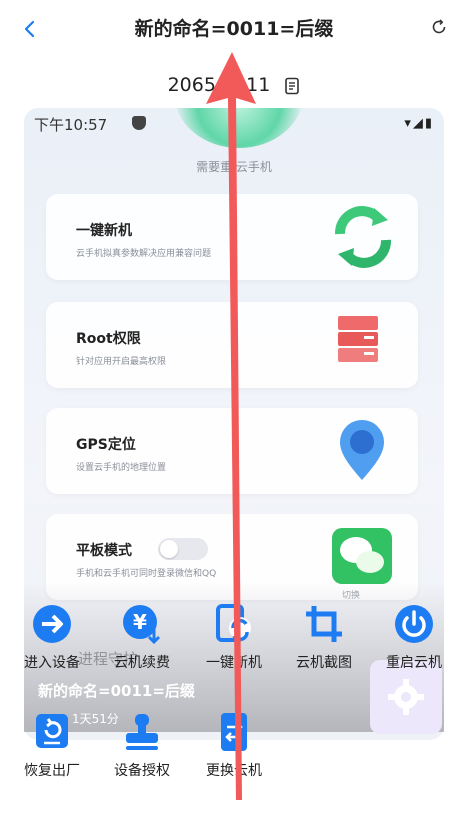  What do you see at coordinates (234, 167) in the screenshot?
I see `restart-hint: 需要重 云手机` at bounding box center [234, 167].